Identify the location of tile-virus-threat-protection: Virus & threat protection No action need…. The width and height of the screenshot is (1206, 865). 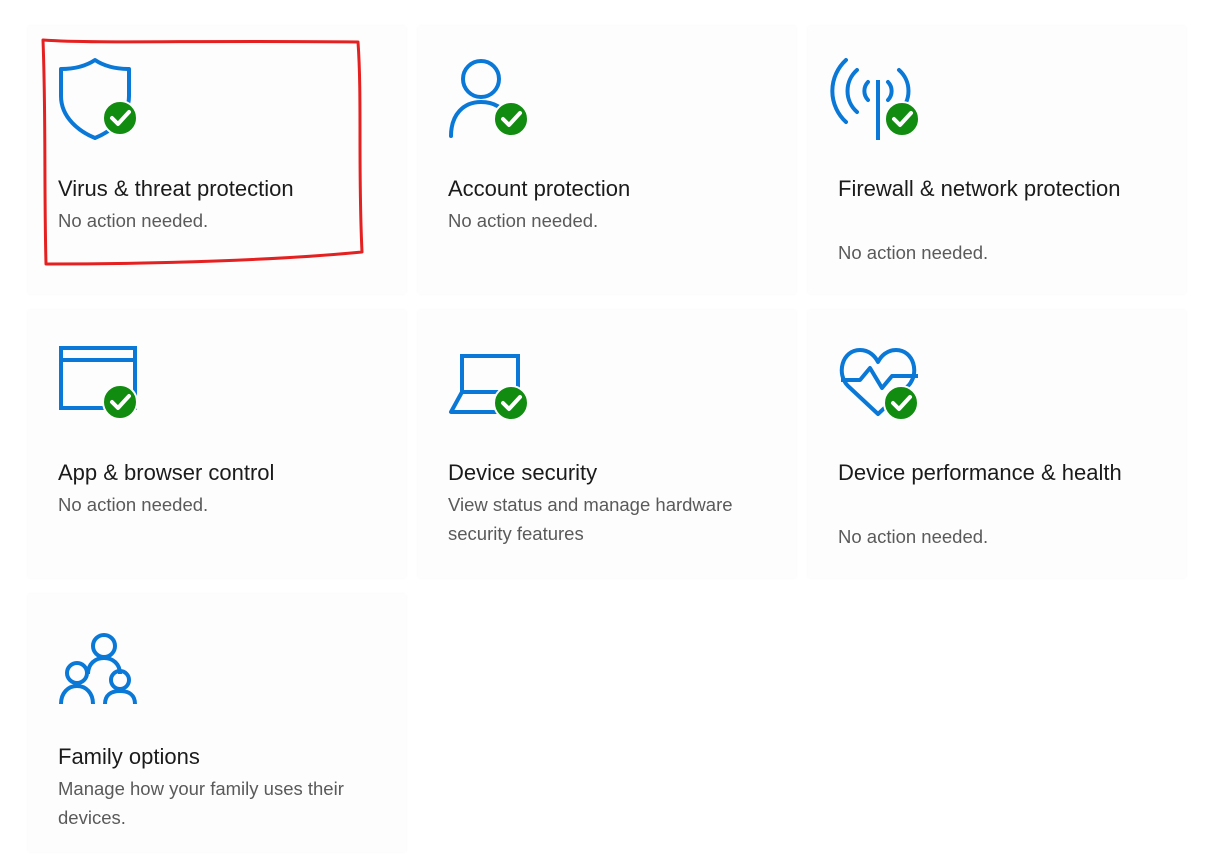
(217, 160).